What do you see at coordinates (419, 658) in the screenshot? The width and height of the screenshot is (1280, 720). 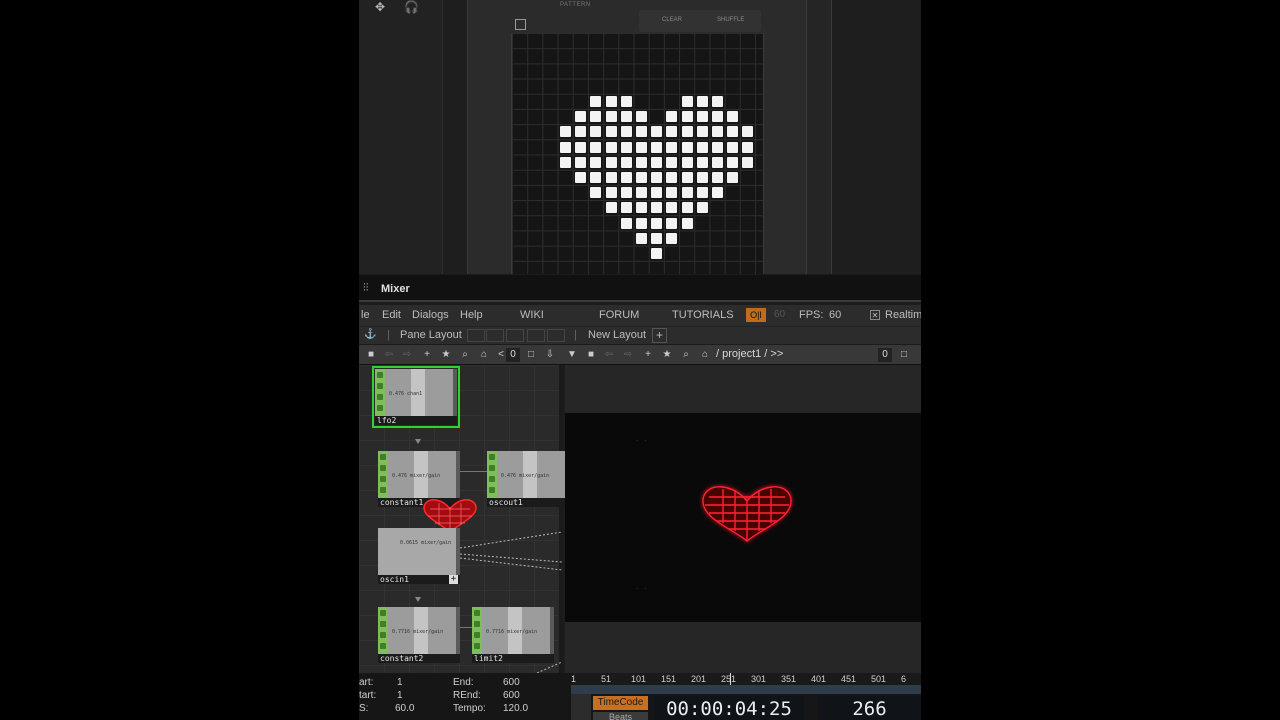 I see `node-name: constant2` at bounding box center [419, 658].